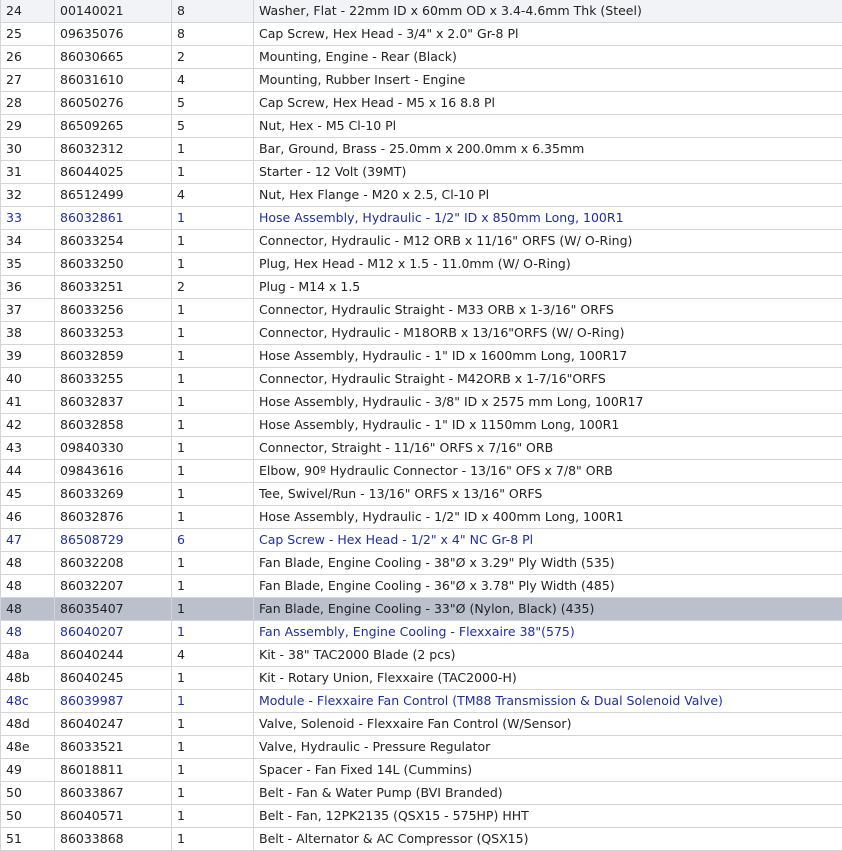  I want to click on item-number-cell: 49, so click(28, 770).